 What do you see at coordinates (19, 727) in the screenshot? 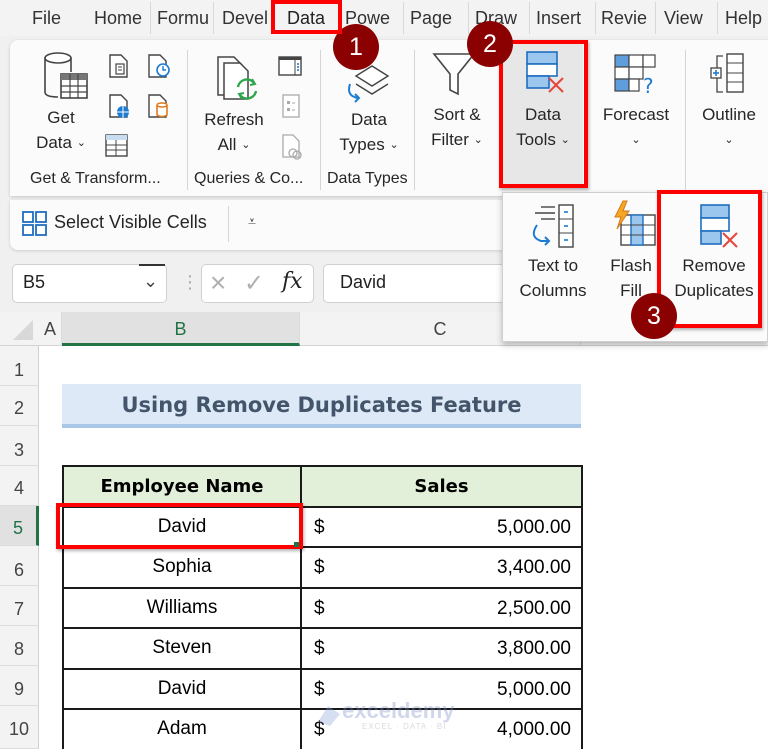
I see `row-header-10: 10` at bounding box center [19, 727].